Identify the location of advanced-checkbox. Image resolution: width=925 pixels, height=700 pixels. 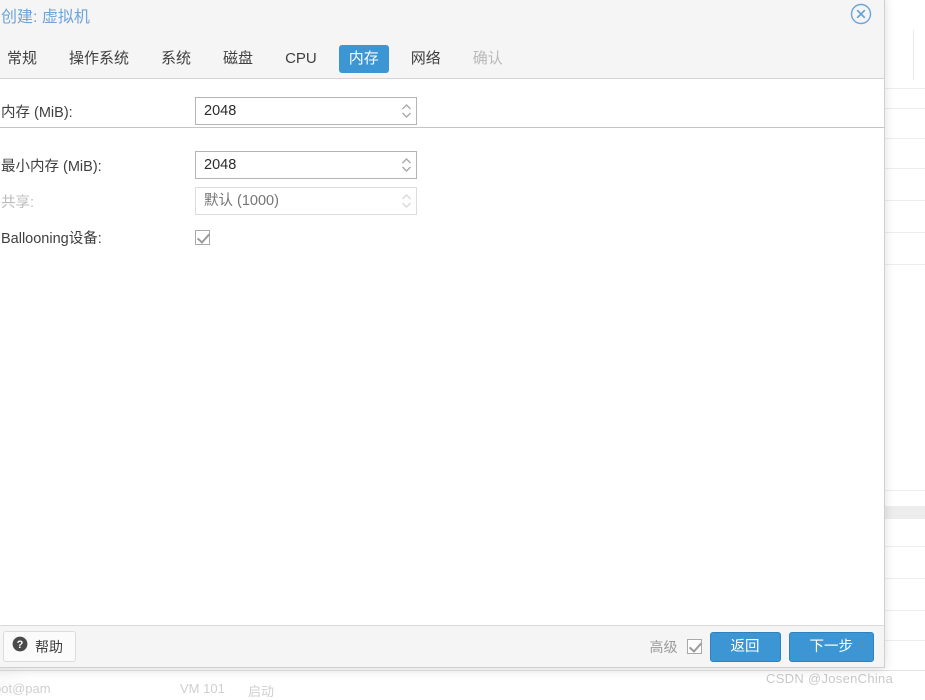
(694, 646).